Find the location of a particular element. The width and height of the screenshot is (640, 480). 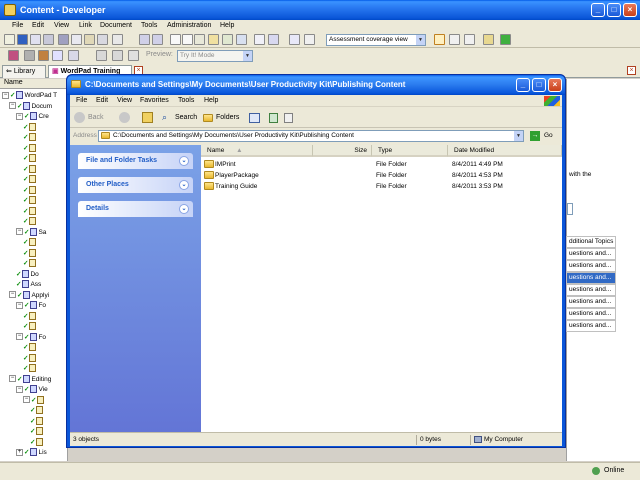

checklist-icon is located at coordinates (288, 118).